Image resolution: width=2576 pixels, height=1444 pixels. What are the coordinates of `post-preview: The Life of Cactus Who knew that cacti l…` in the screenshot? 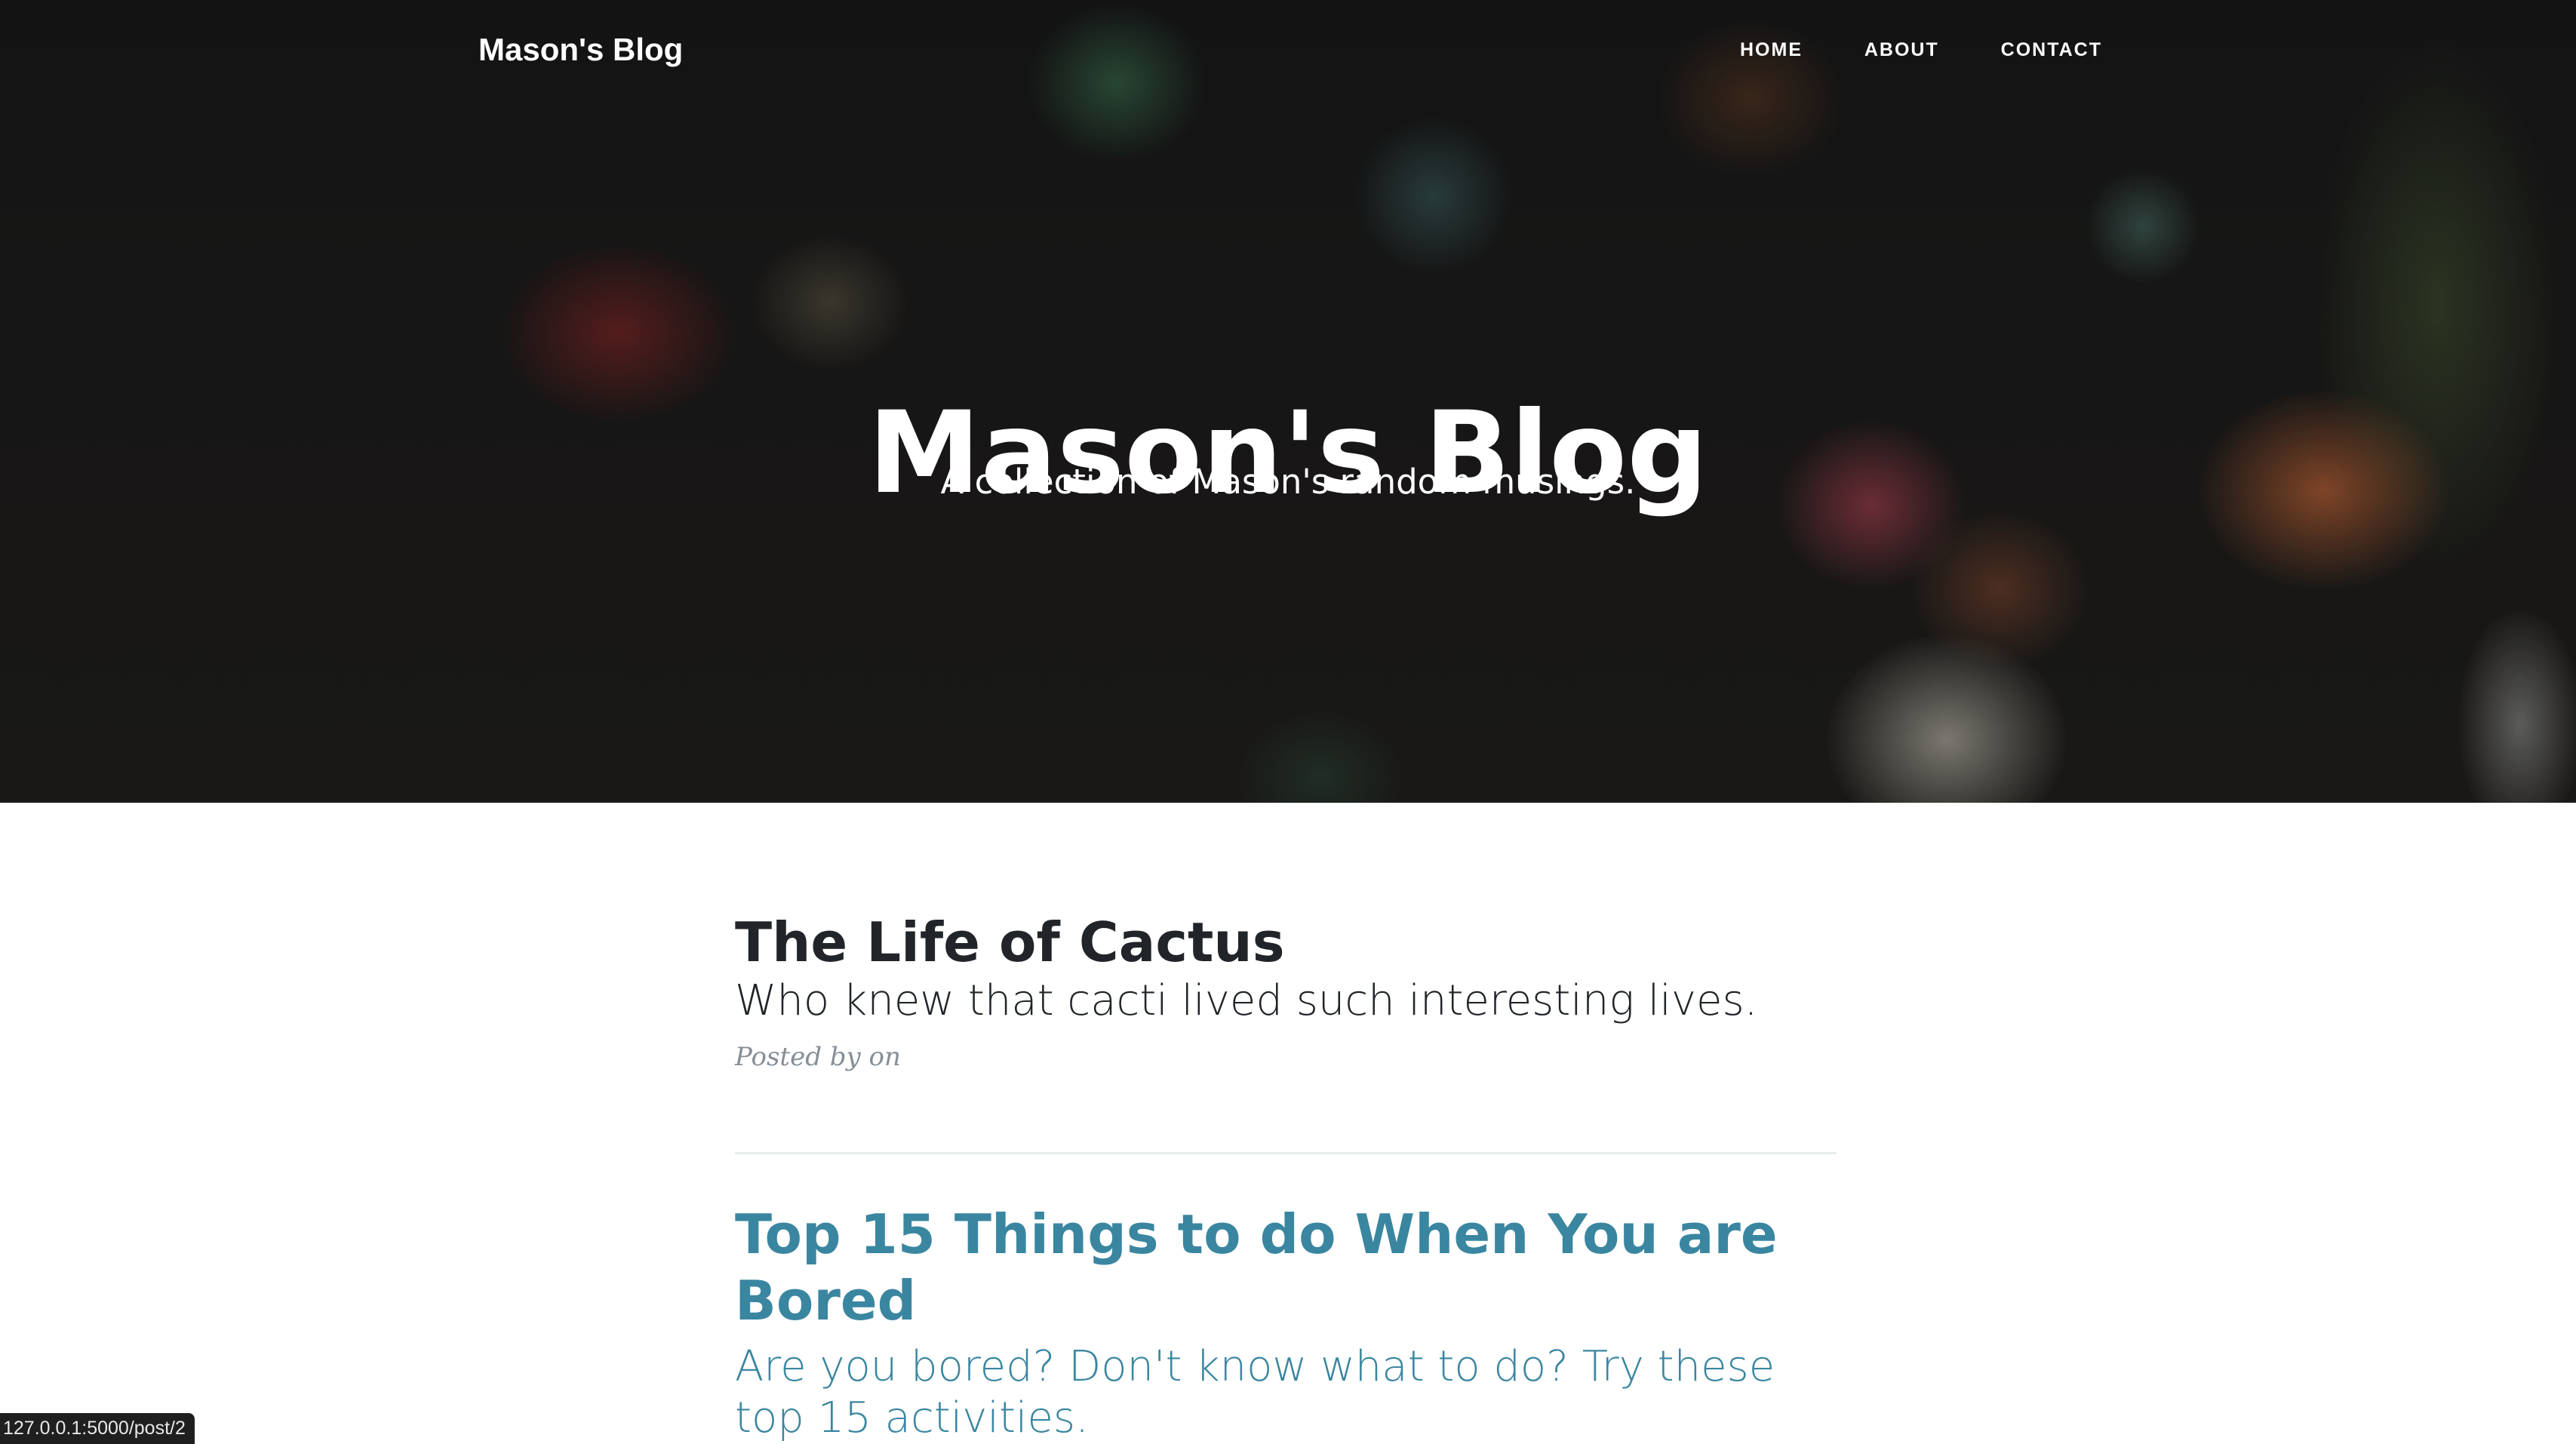 It's located at (1286, 1030).